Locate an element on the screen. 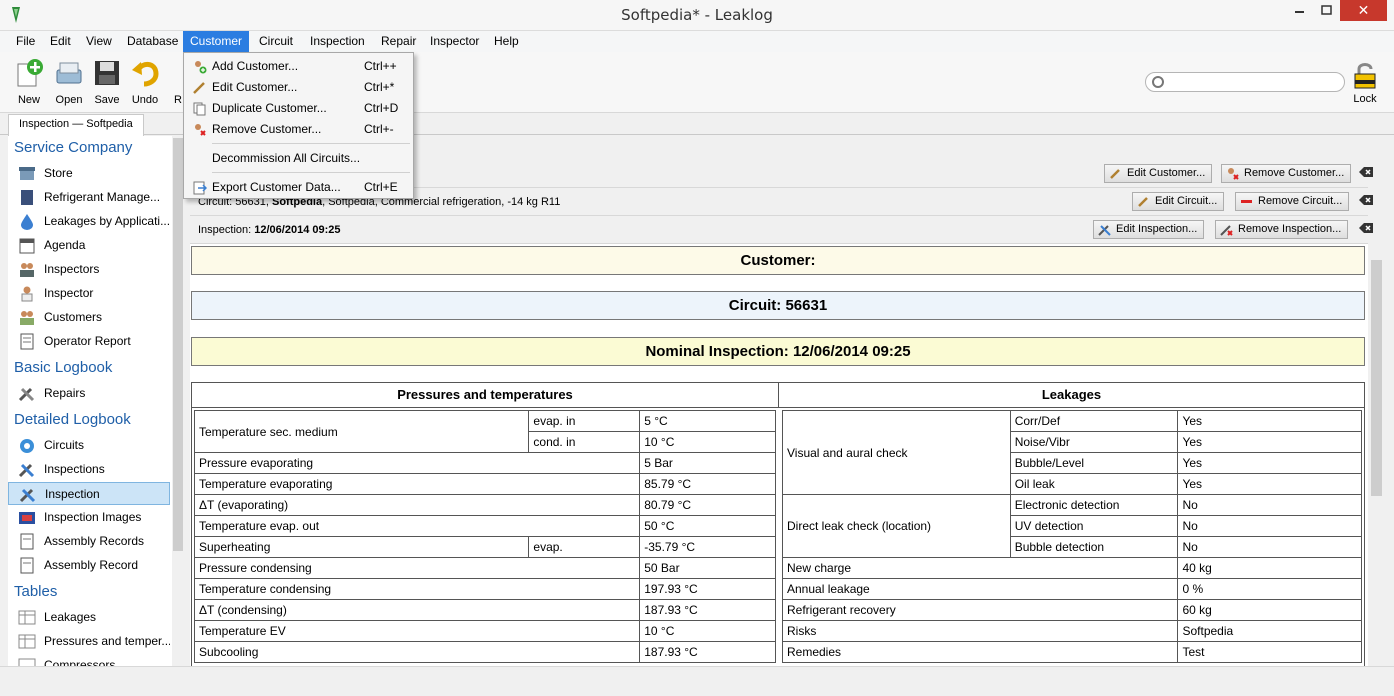 This screenshot has height=696, width=1394. menu-help: Help is located at coordinates (506, 41).